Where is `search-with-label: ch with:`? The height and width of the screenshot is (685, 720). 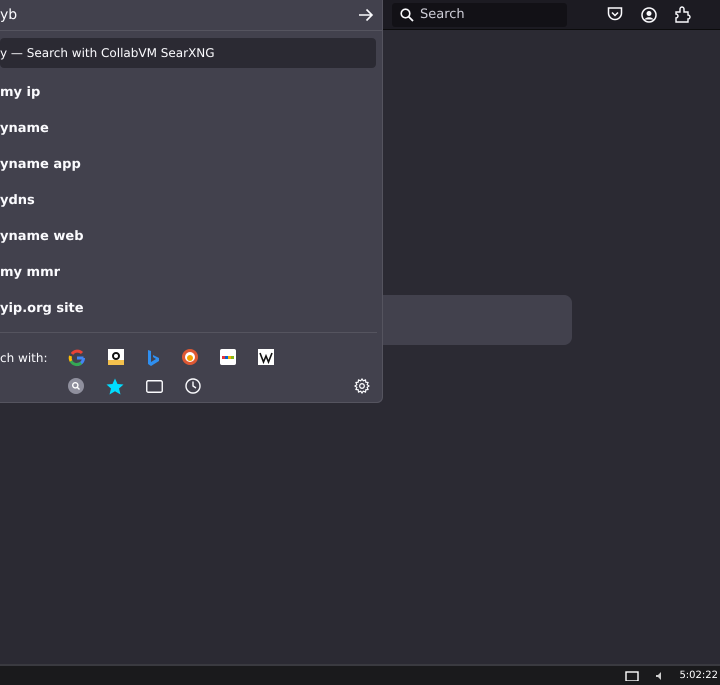 search-with-label: ch with: is located at coordinates (24, 358).